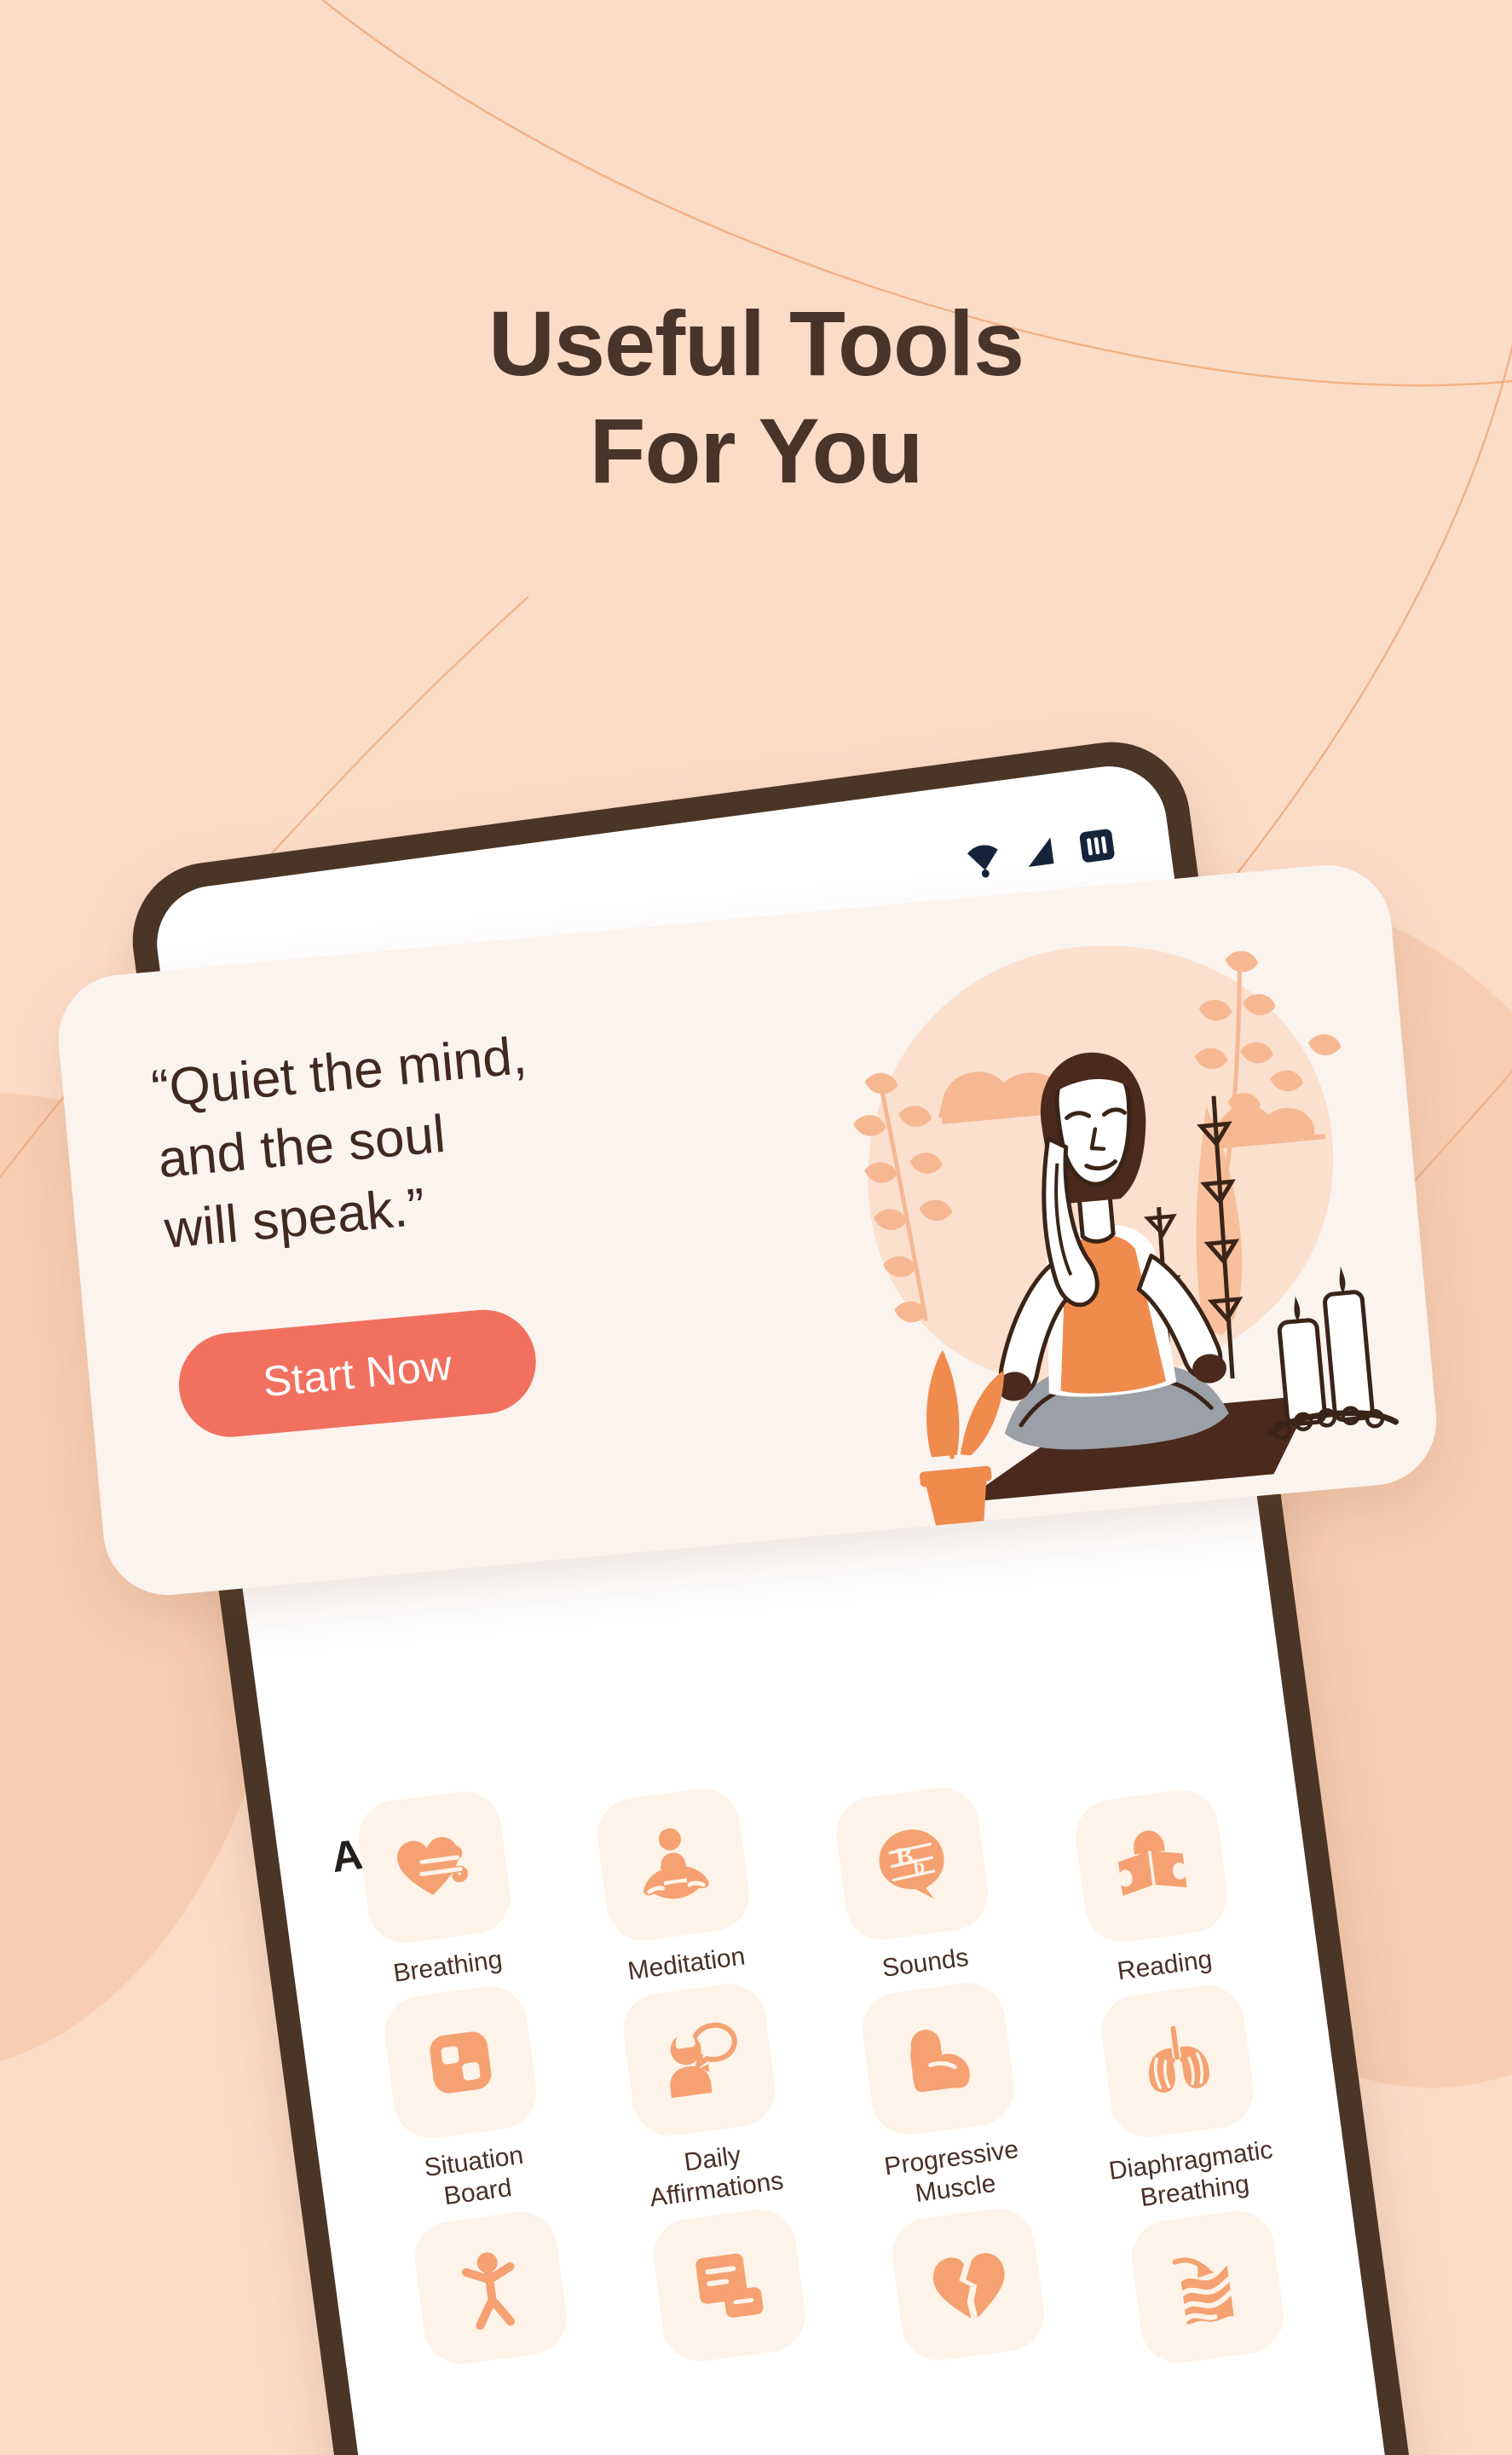 Image resolution: width=1512 pixels, height=2455 pixels. Describe the element at coordinates (703, 2060) in the screenshot. I see `person-speech-bubble-icon` at that location.